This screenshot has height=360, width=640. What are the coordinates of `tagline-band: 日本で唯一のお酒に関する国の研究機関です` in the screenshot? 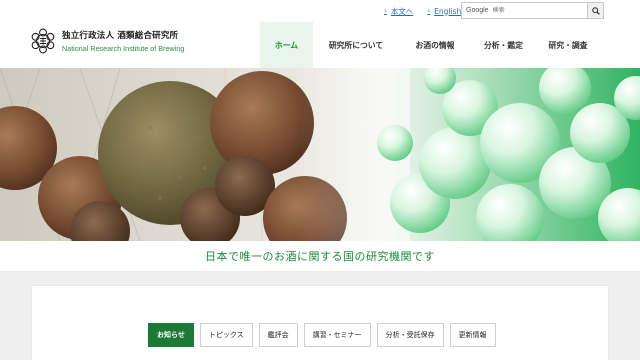 It's located at (320, 256).